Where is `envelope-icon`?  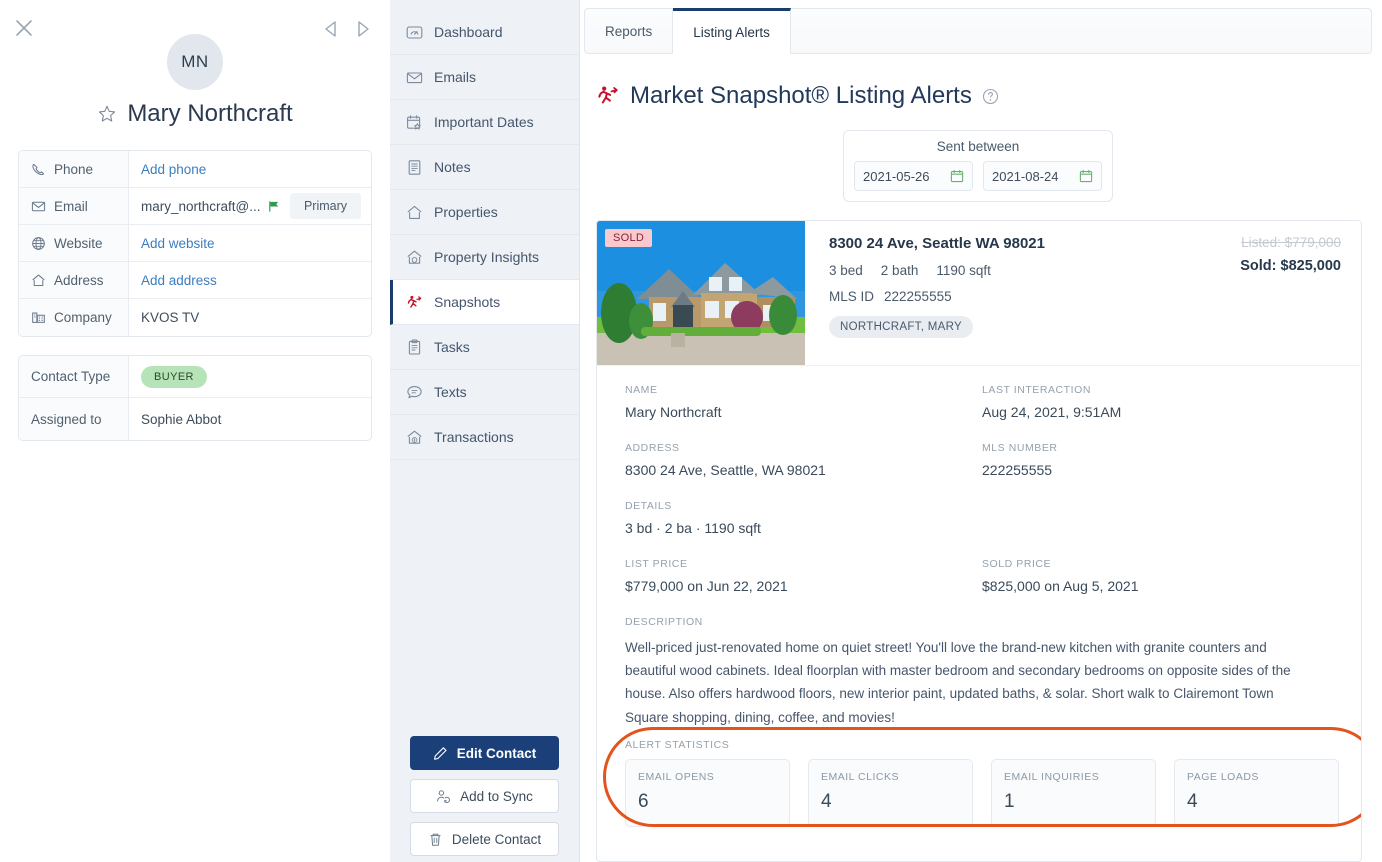 envelope-icon is located at coordinates (414, 77).